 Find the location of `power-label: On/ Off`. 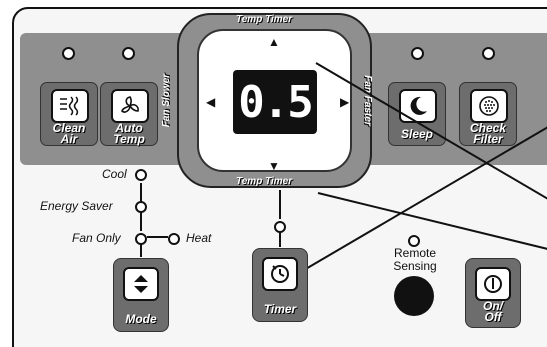

power-label: On/ Off is located at coordinates (493, 312).